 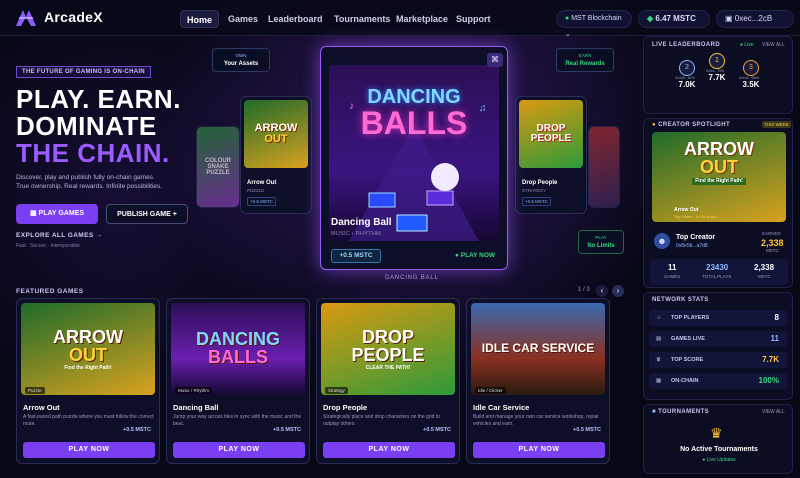 I want to click on leaderboard-view-all: VIEW ALL, so click(x=773, y=45).